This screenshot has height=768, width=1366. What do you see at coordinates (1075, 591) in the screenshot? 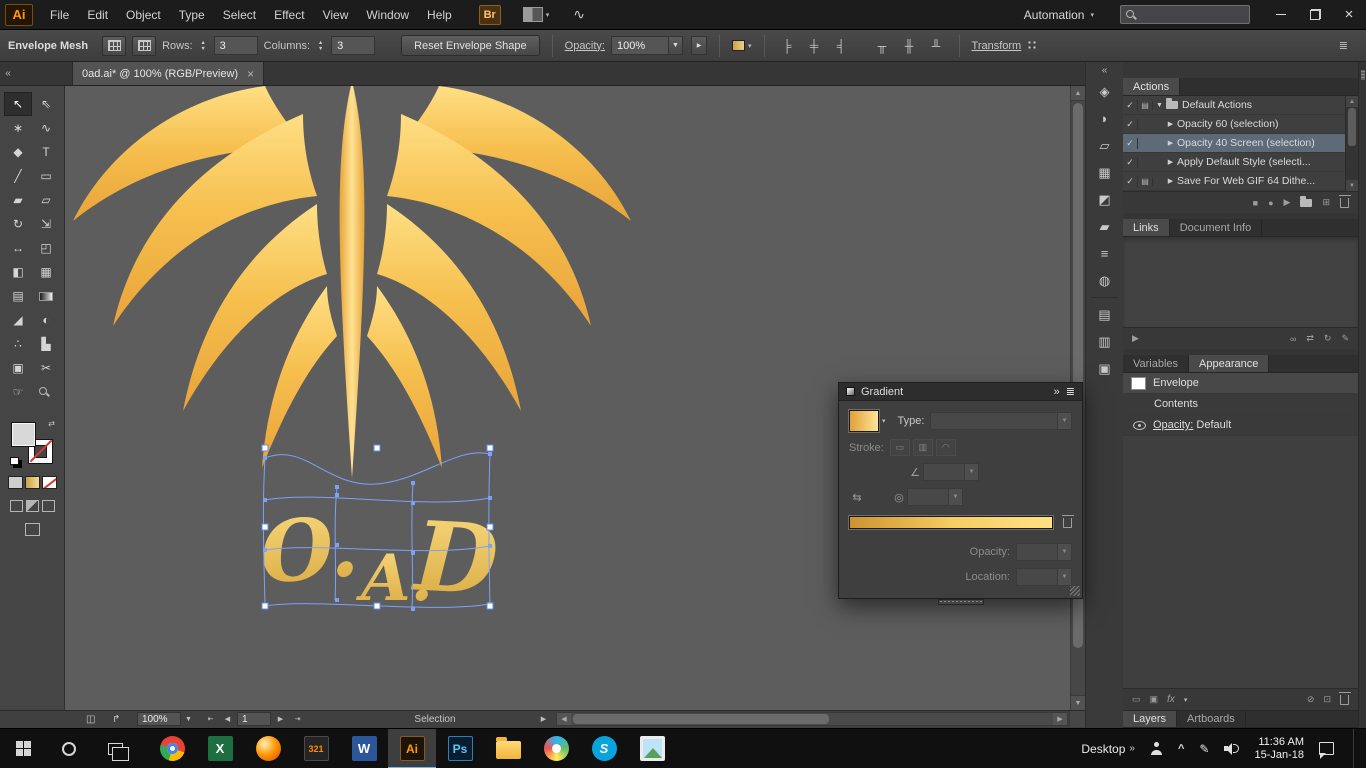
I see `resize-grip-icon` at bounding box center [1075, 591].